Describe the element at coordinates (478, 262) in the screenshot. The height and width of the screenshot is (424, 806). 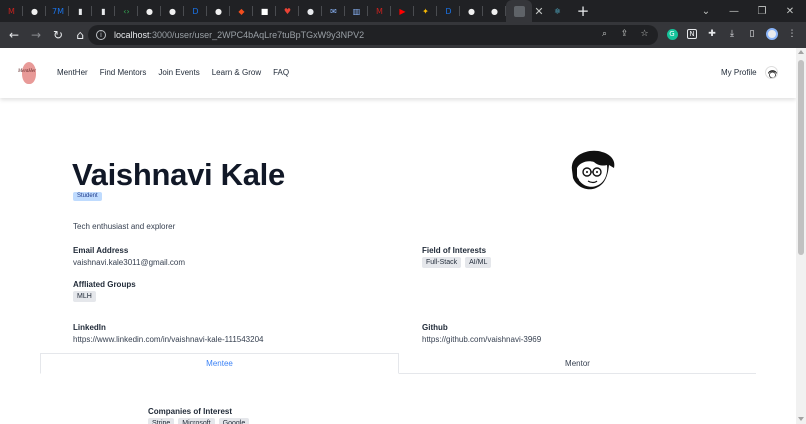
I see `interest-chip: AI/ML` at that location.